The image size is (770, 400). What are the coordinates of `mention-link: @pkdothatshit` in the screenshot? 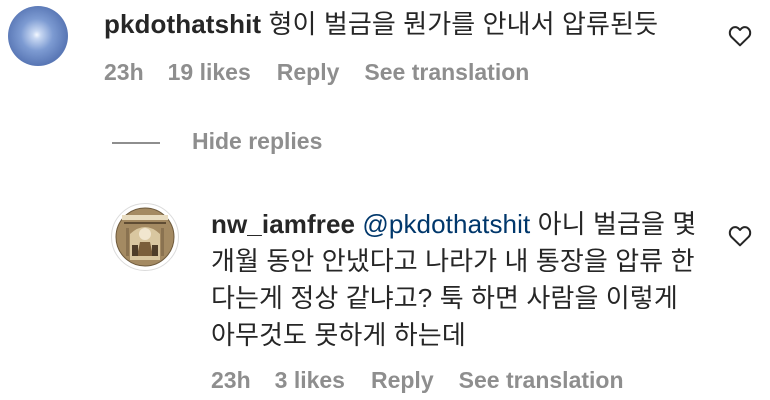 It's located at (446, 224).